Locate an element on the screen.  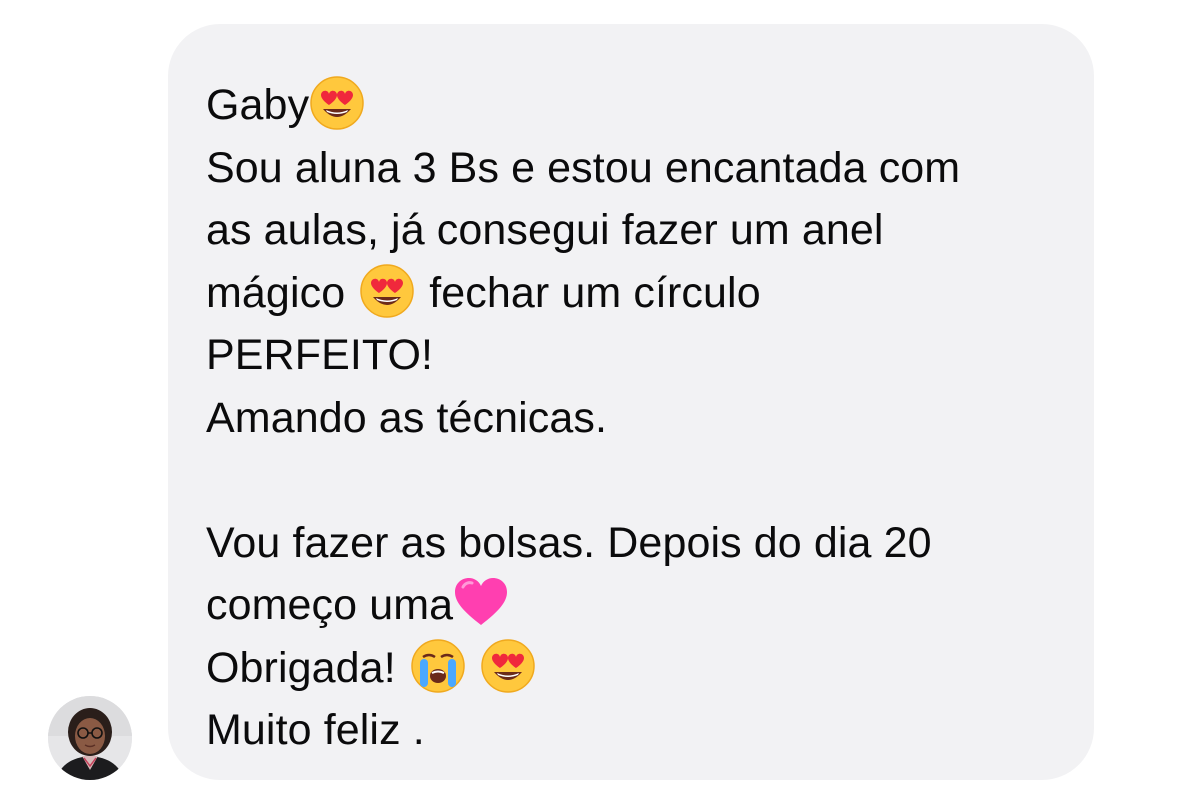
message-text: Vou fazer as bolsas. Depois do dia 20 is located at coordinates (569, 542).